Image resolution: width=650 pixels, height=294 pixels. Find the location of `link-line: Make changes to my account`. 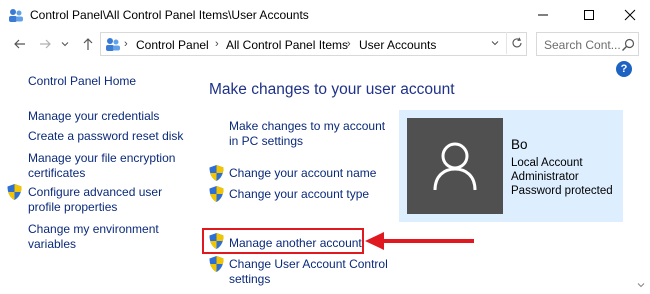

link-line: Make changes to my account is located at coordinates (307, 126).